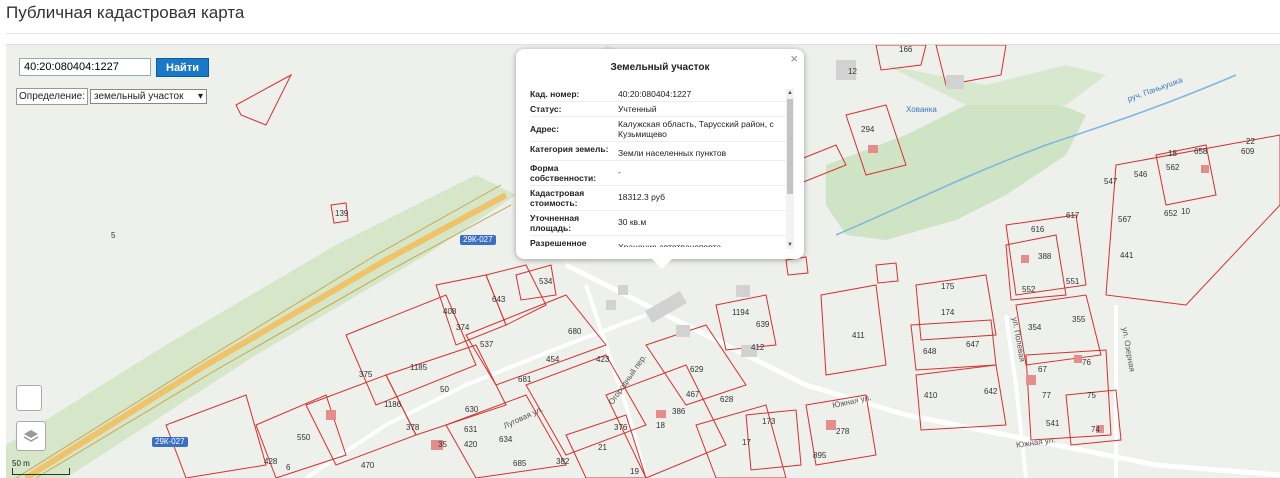 This screenshot has width=1280, height=478. What do you see at coordinates (200, 96) in the screenshot?
I see `chevron-down-icon: ▾` at bounding box center [200, 96].